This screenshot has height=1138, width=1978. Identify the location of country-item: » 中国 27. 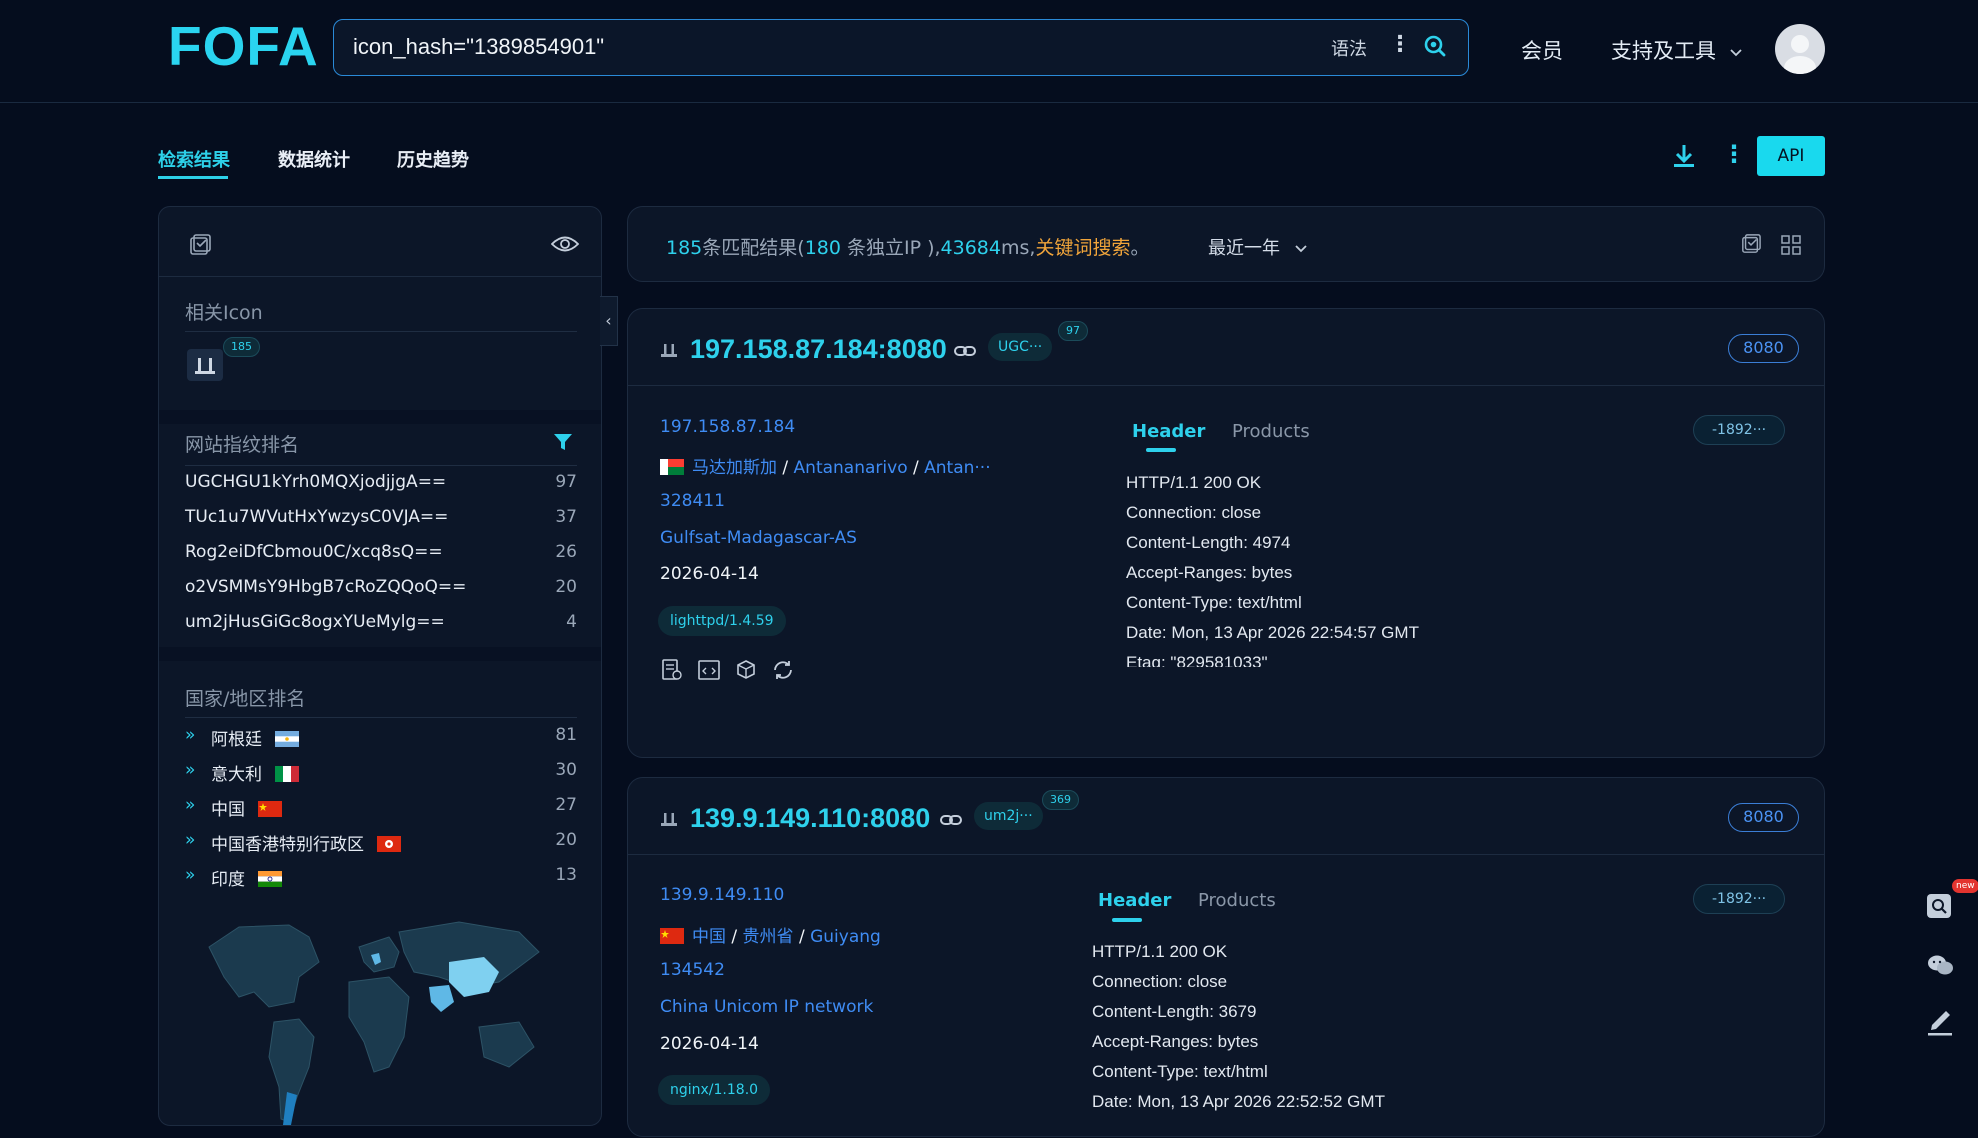
(381, 807).